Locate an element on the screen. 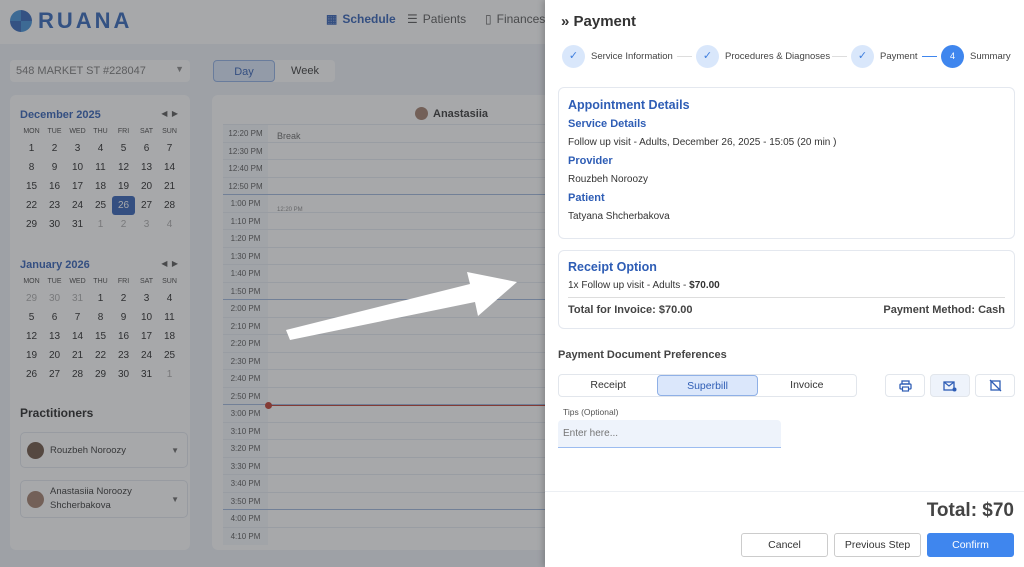  previous-step-button: Previous Step is located at coordinates (877, 545).